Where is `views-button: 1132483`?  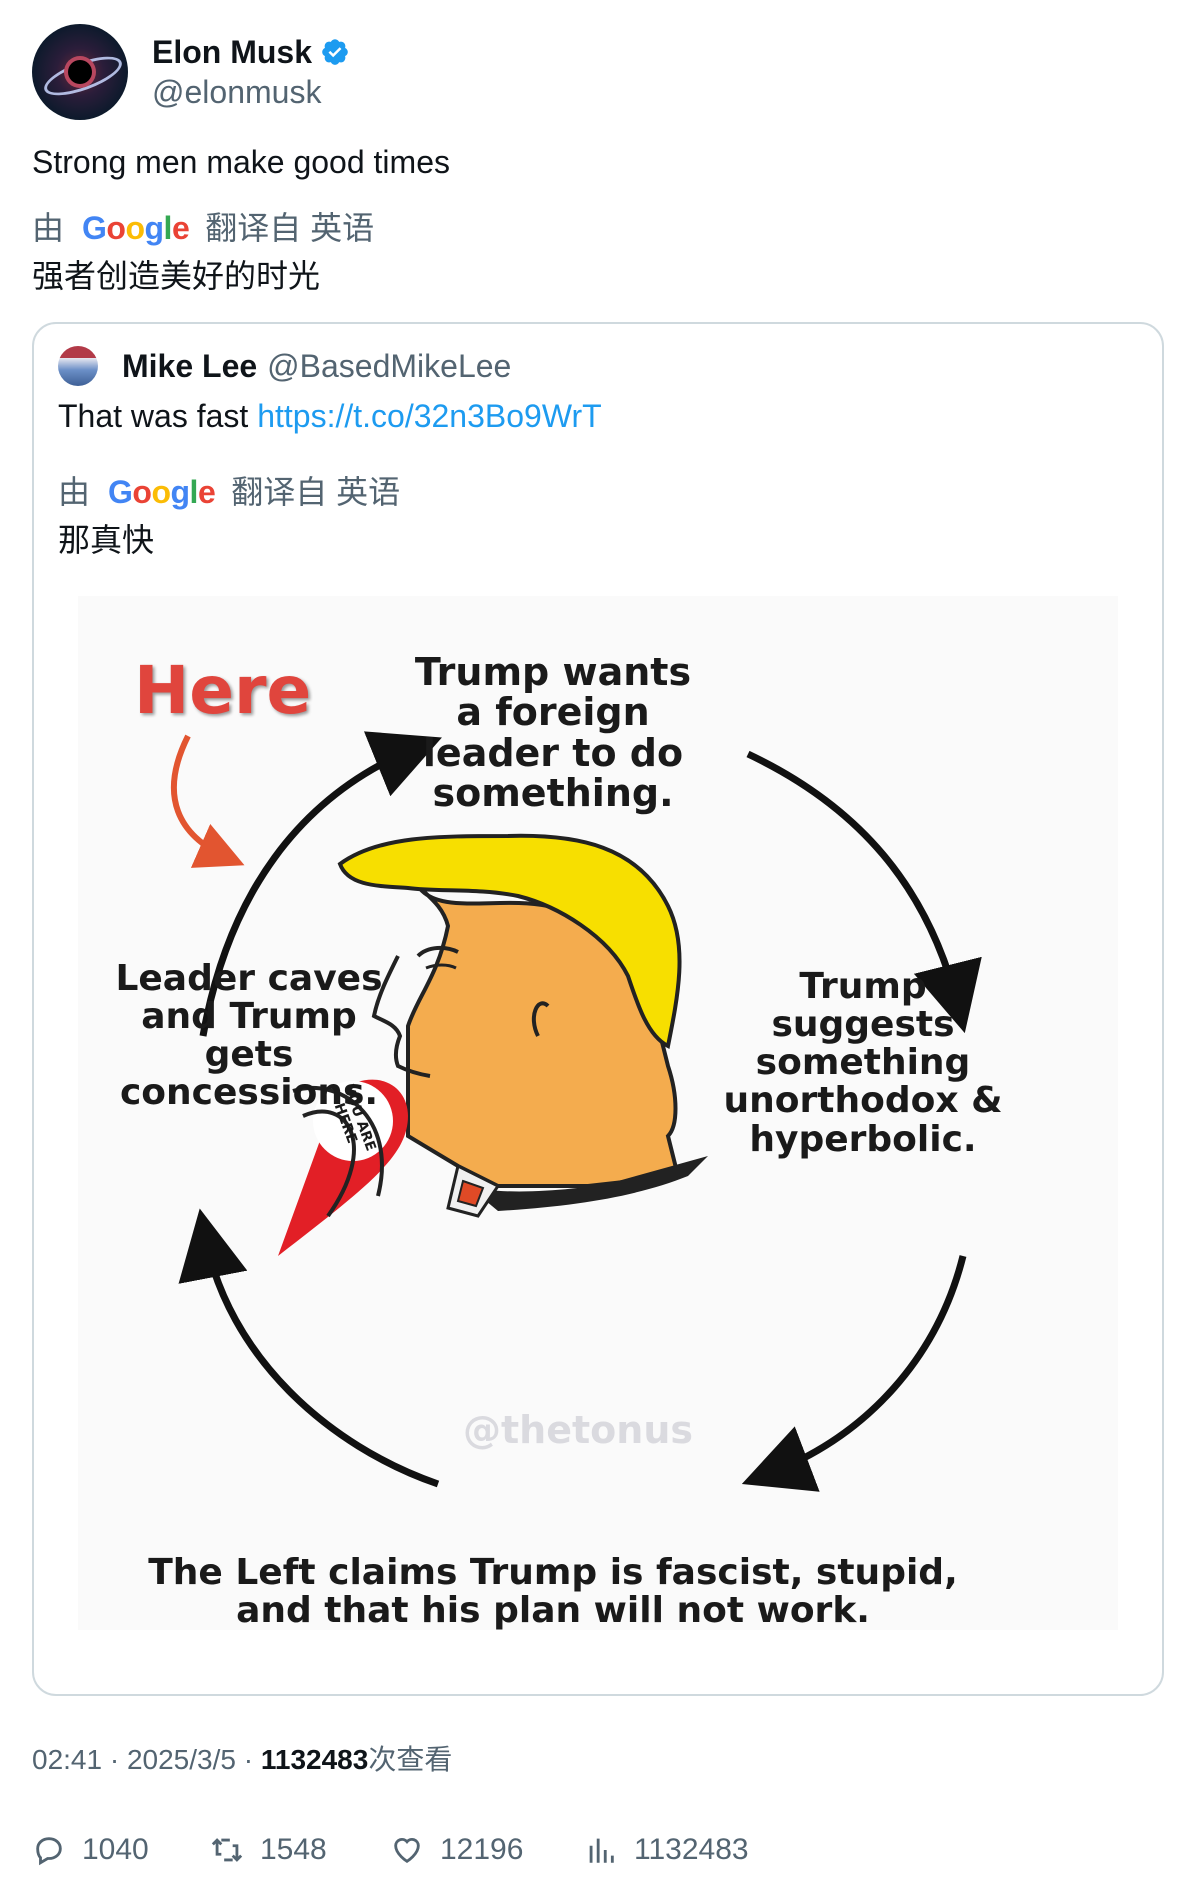 views-button: 1132483 is located at coordinates (666, 1850).